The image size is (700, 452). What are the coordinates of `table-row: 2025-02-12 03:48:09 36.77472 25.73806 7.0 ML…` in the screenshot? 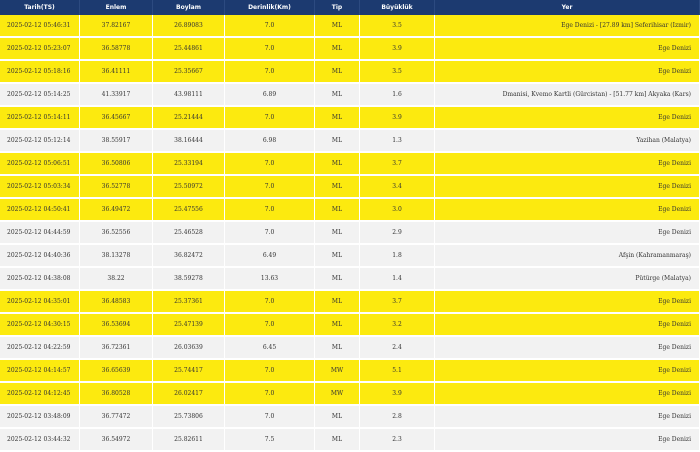 It's located at (350, 417).